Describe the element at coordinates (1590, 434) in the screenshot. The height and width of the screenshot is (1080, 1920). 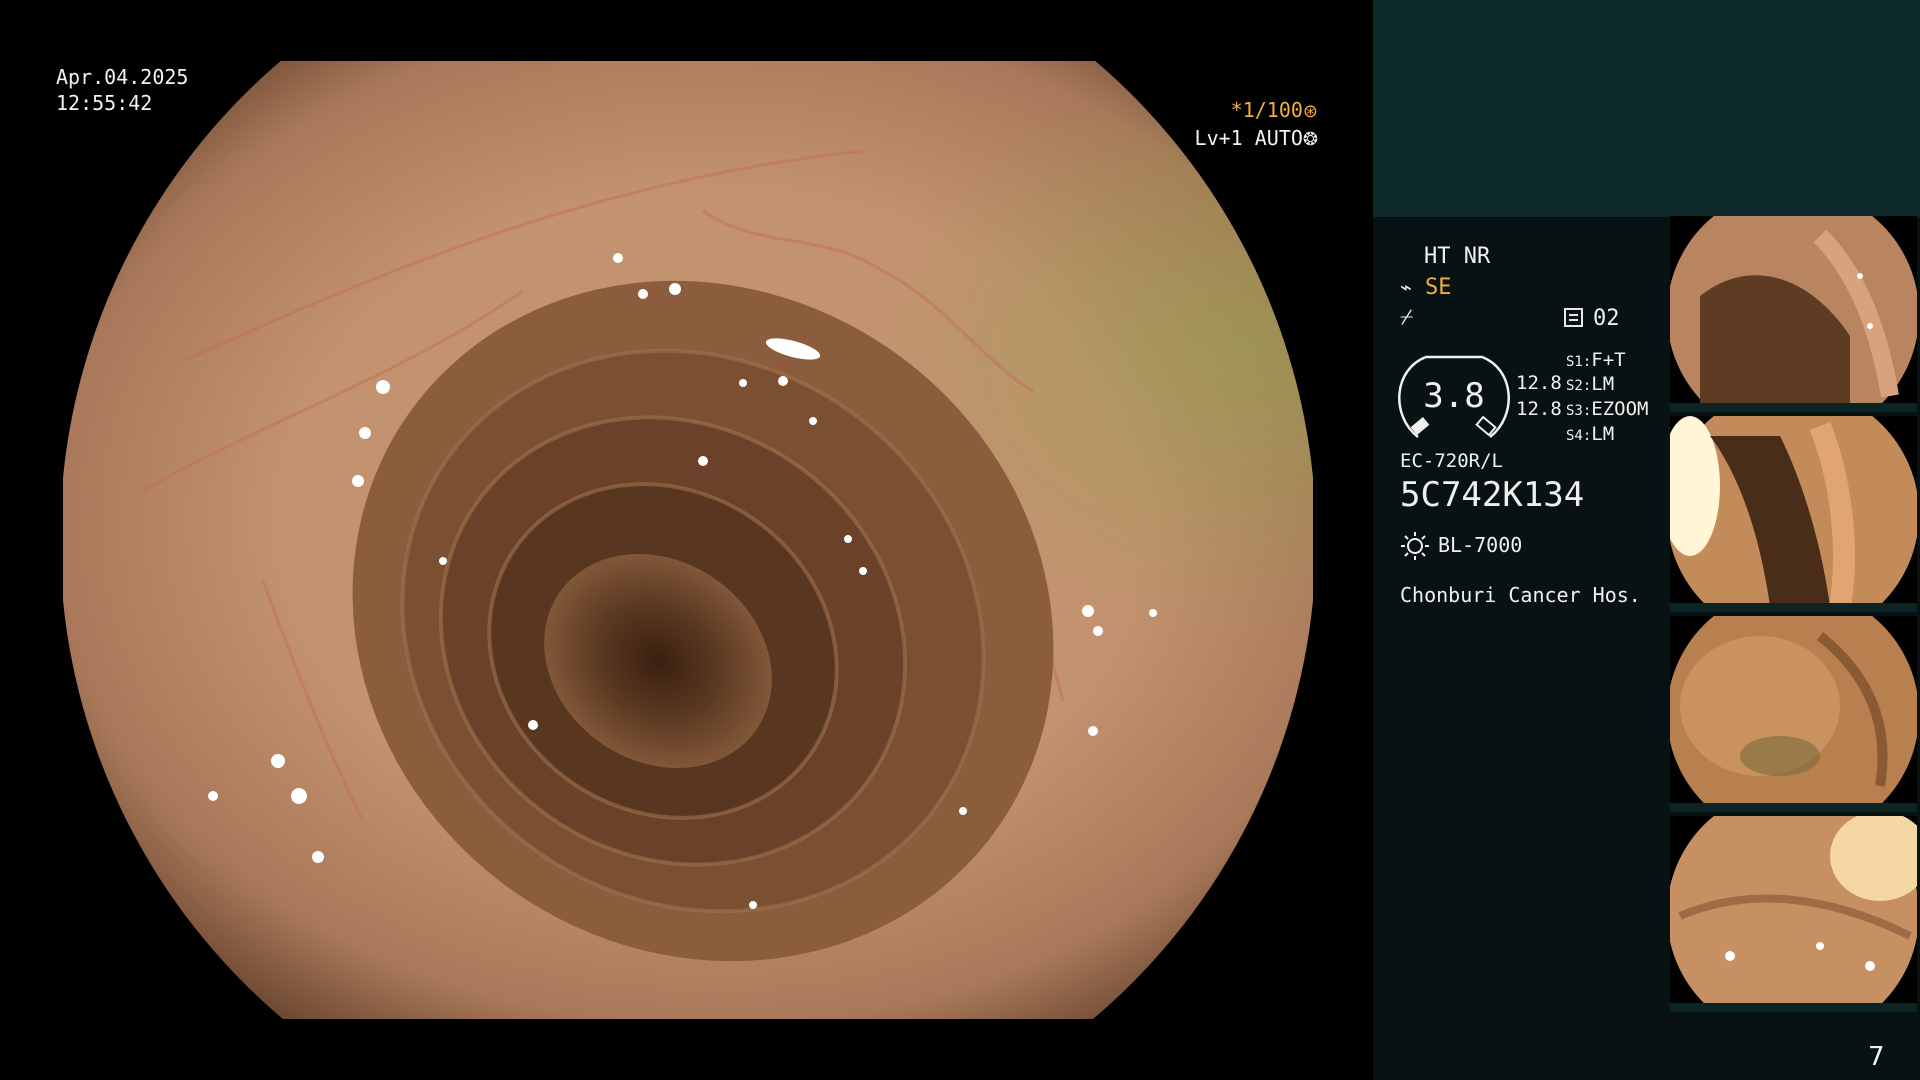
I see `switch-row-4: S4:LM` at that location.